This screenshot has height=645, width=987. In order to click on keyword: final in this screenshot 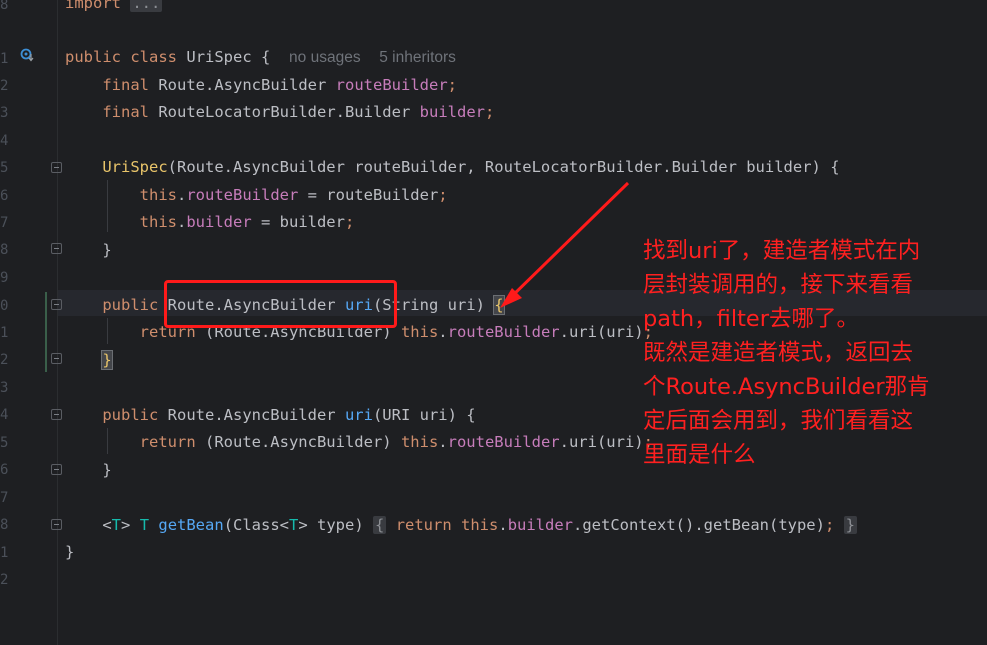, I will do `click(125, 85)`.